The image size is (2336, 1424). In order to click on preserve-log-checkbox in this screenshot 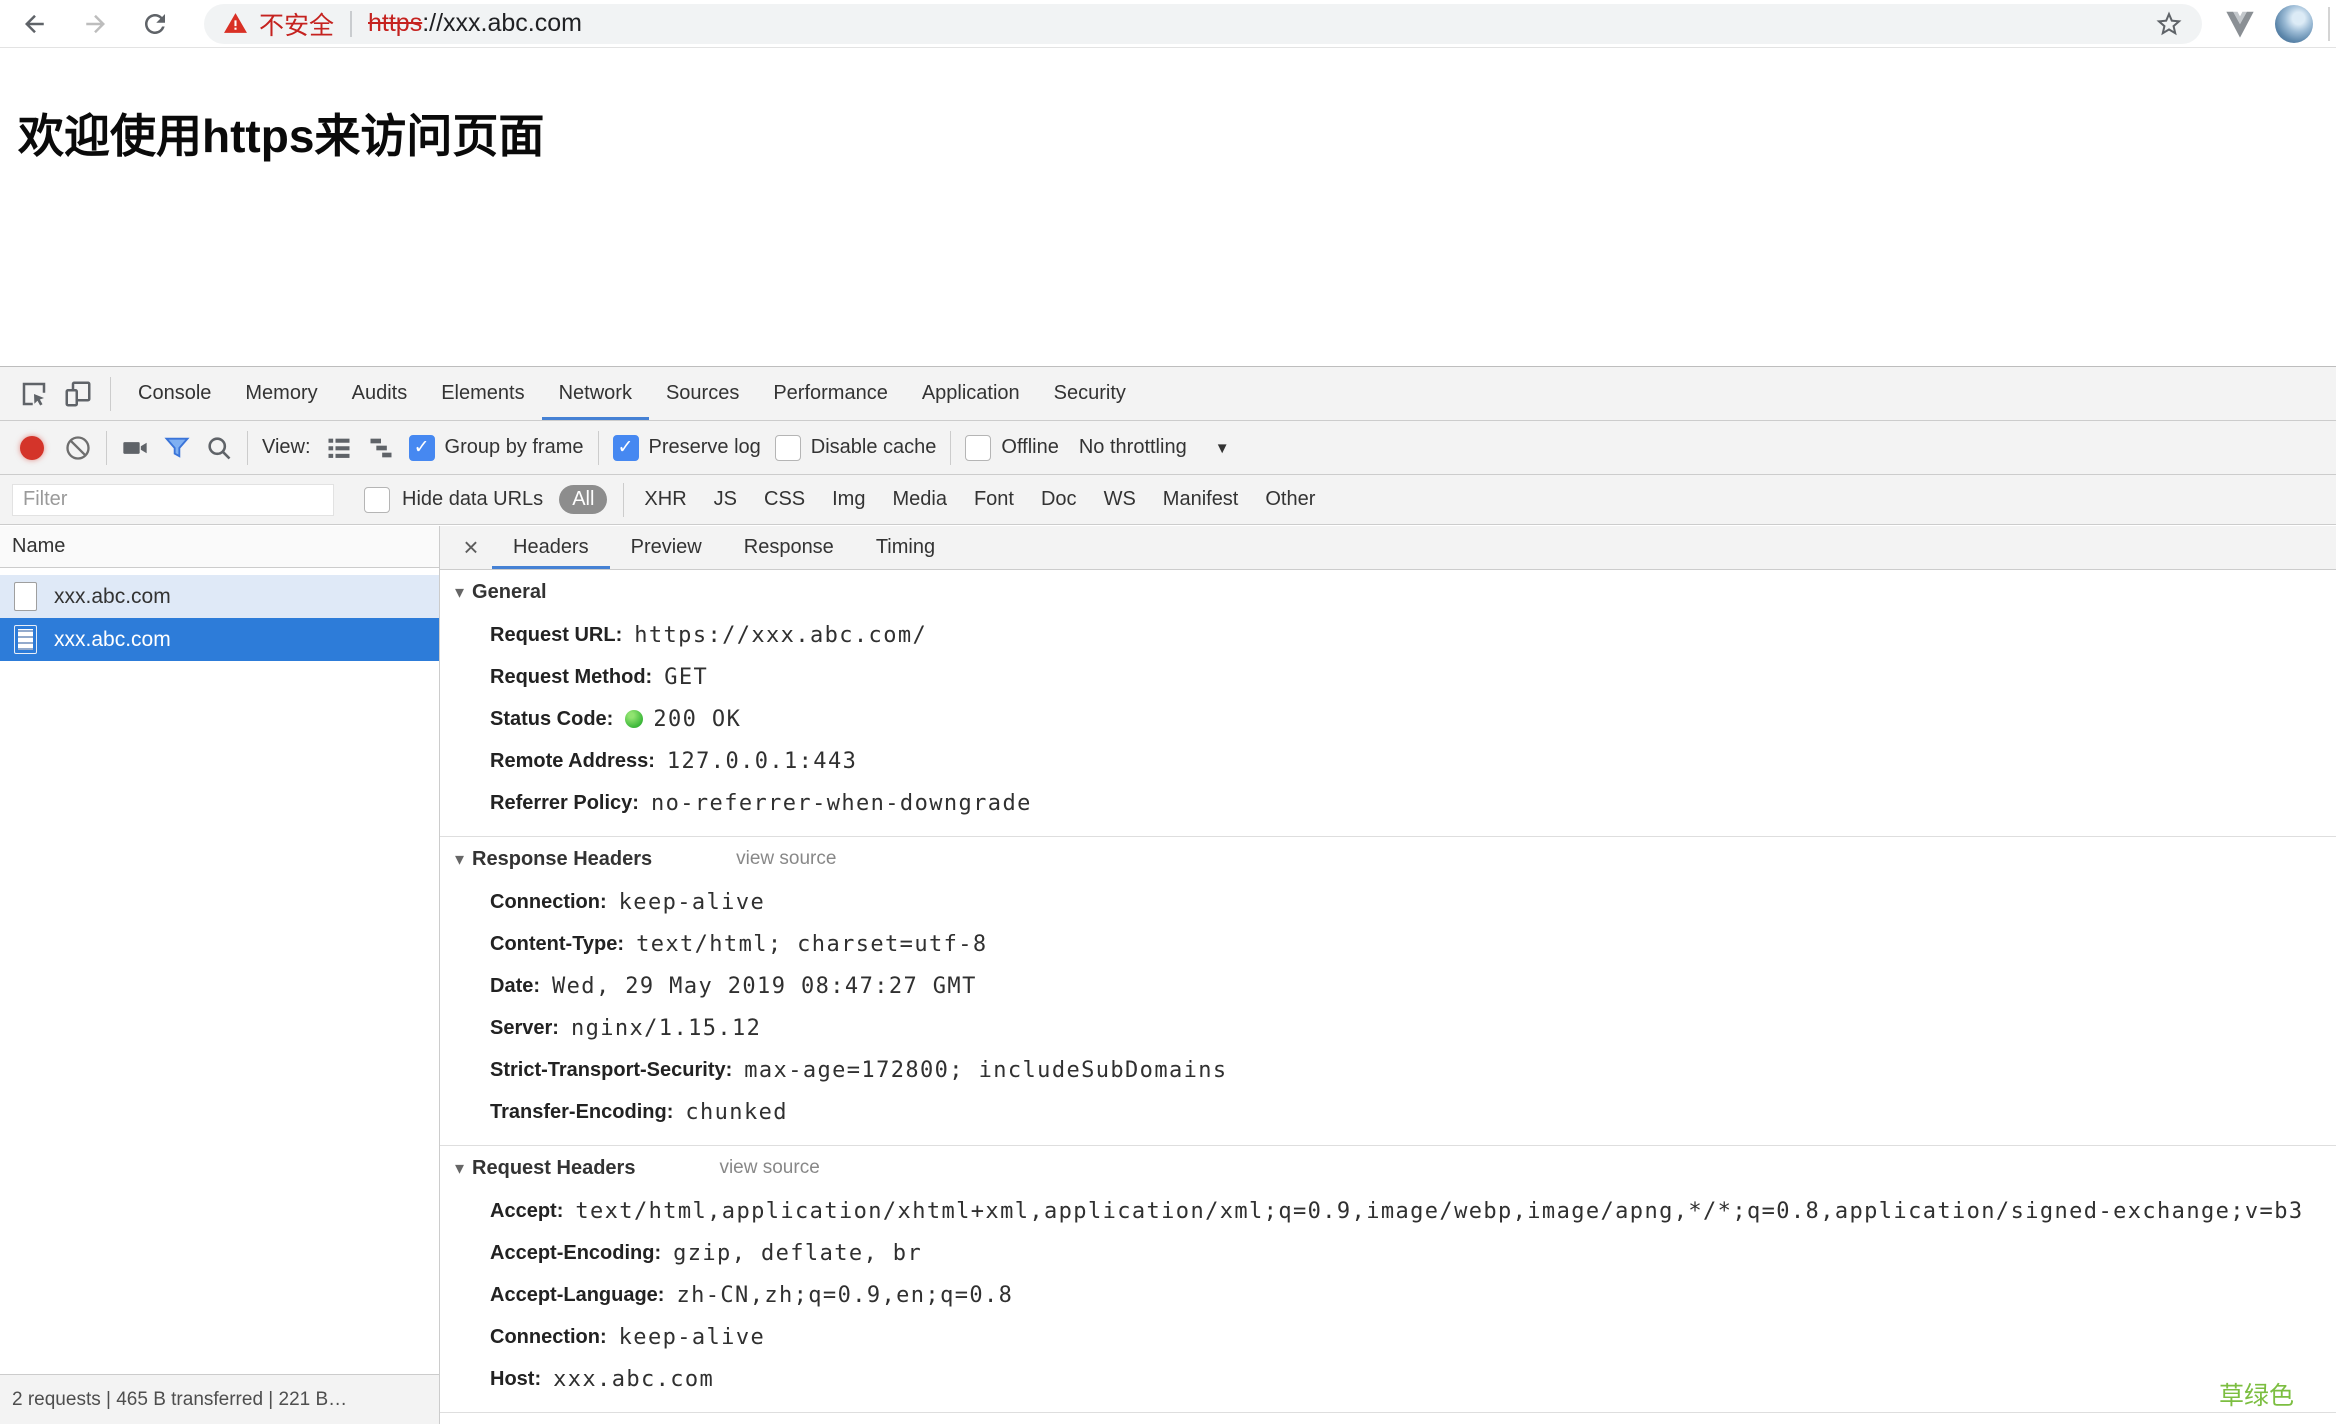, I will do `click(625, 447)`.